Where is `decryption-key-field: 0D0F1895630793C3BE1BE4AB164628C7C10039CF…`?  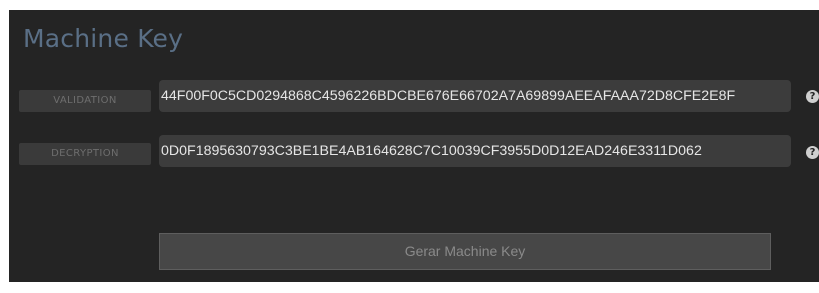 decryption-key-field: 0D0F1895630793C3BE1BE4AB164628C7C10039CF… is located at coordinates (475, 151).